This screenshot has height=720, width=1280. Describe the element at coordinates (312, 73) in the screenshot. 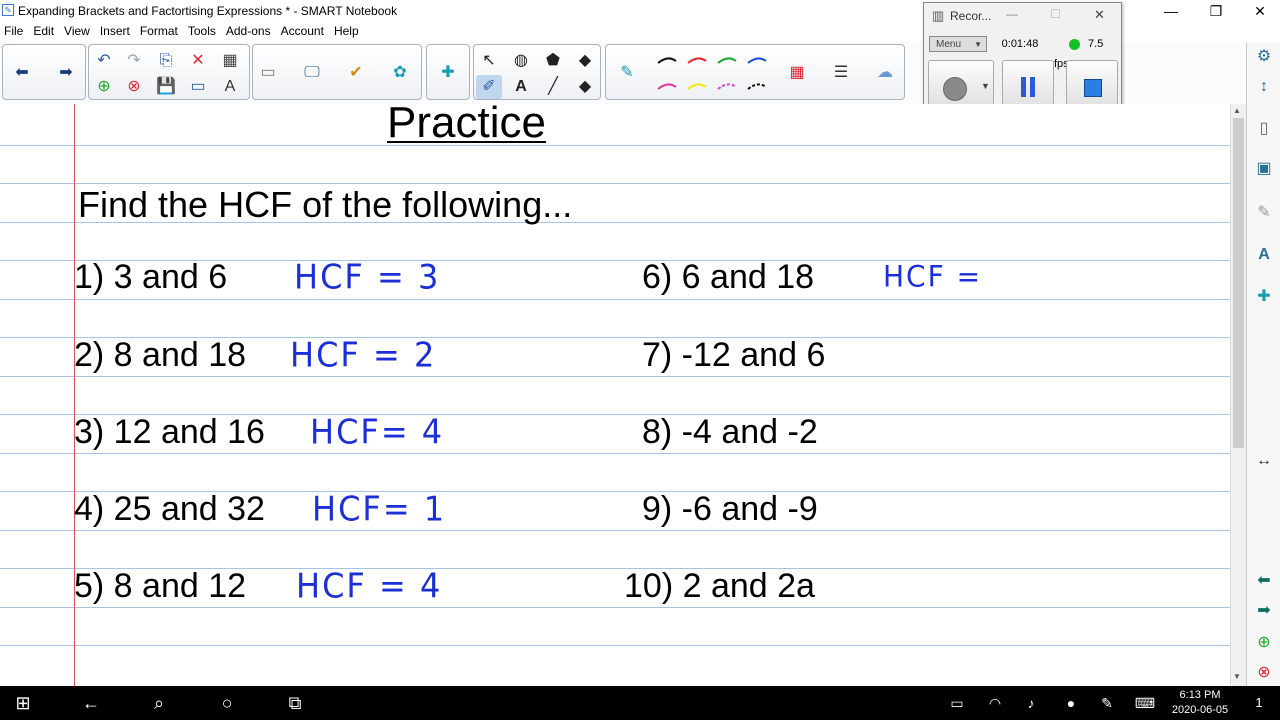

I see `display-icon: 🖵` at that location.